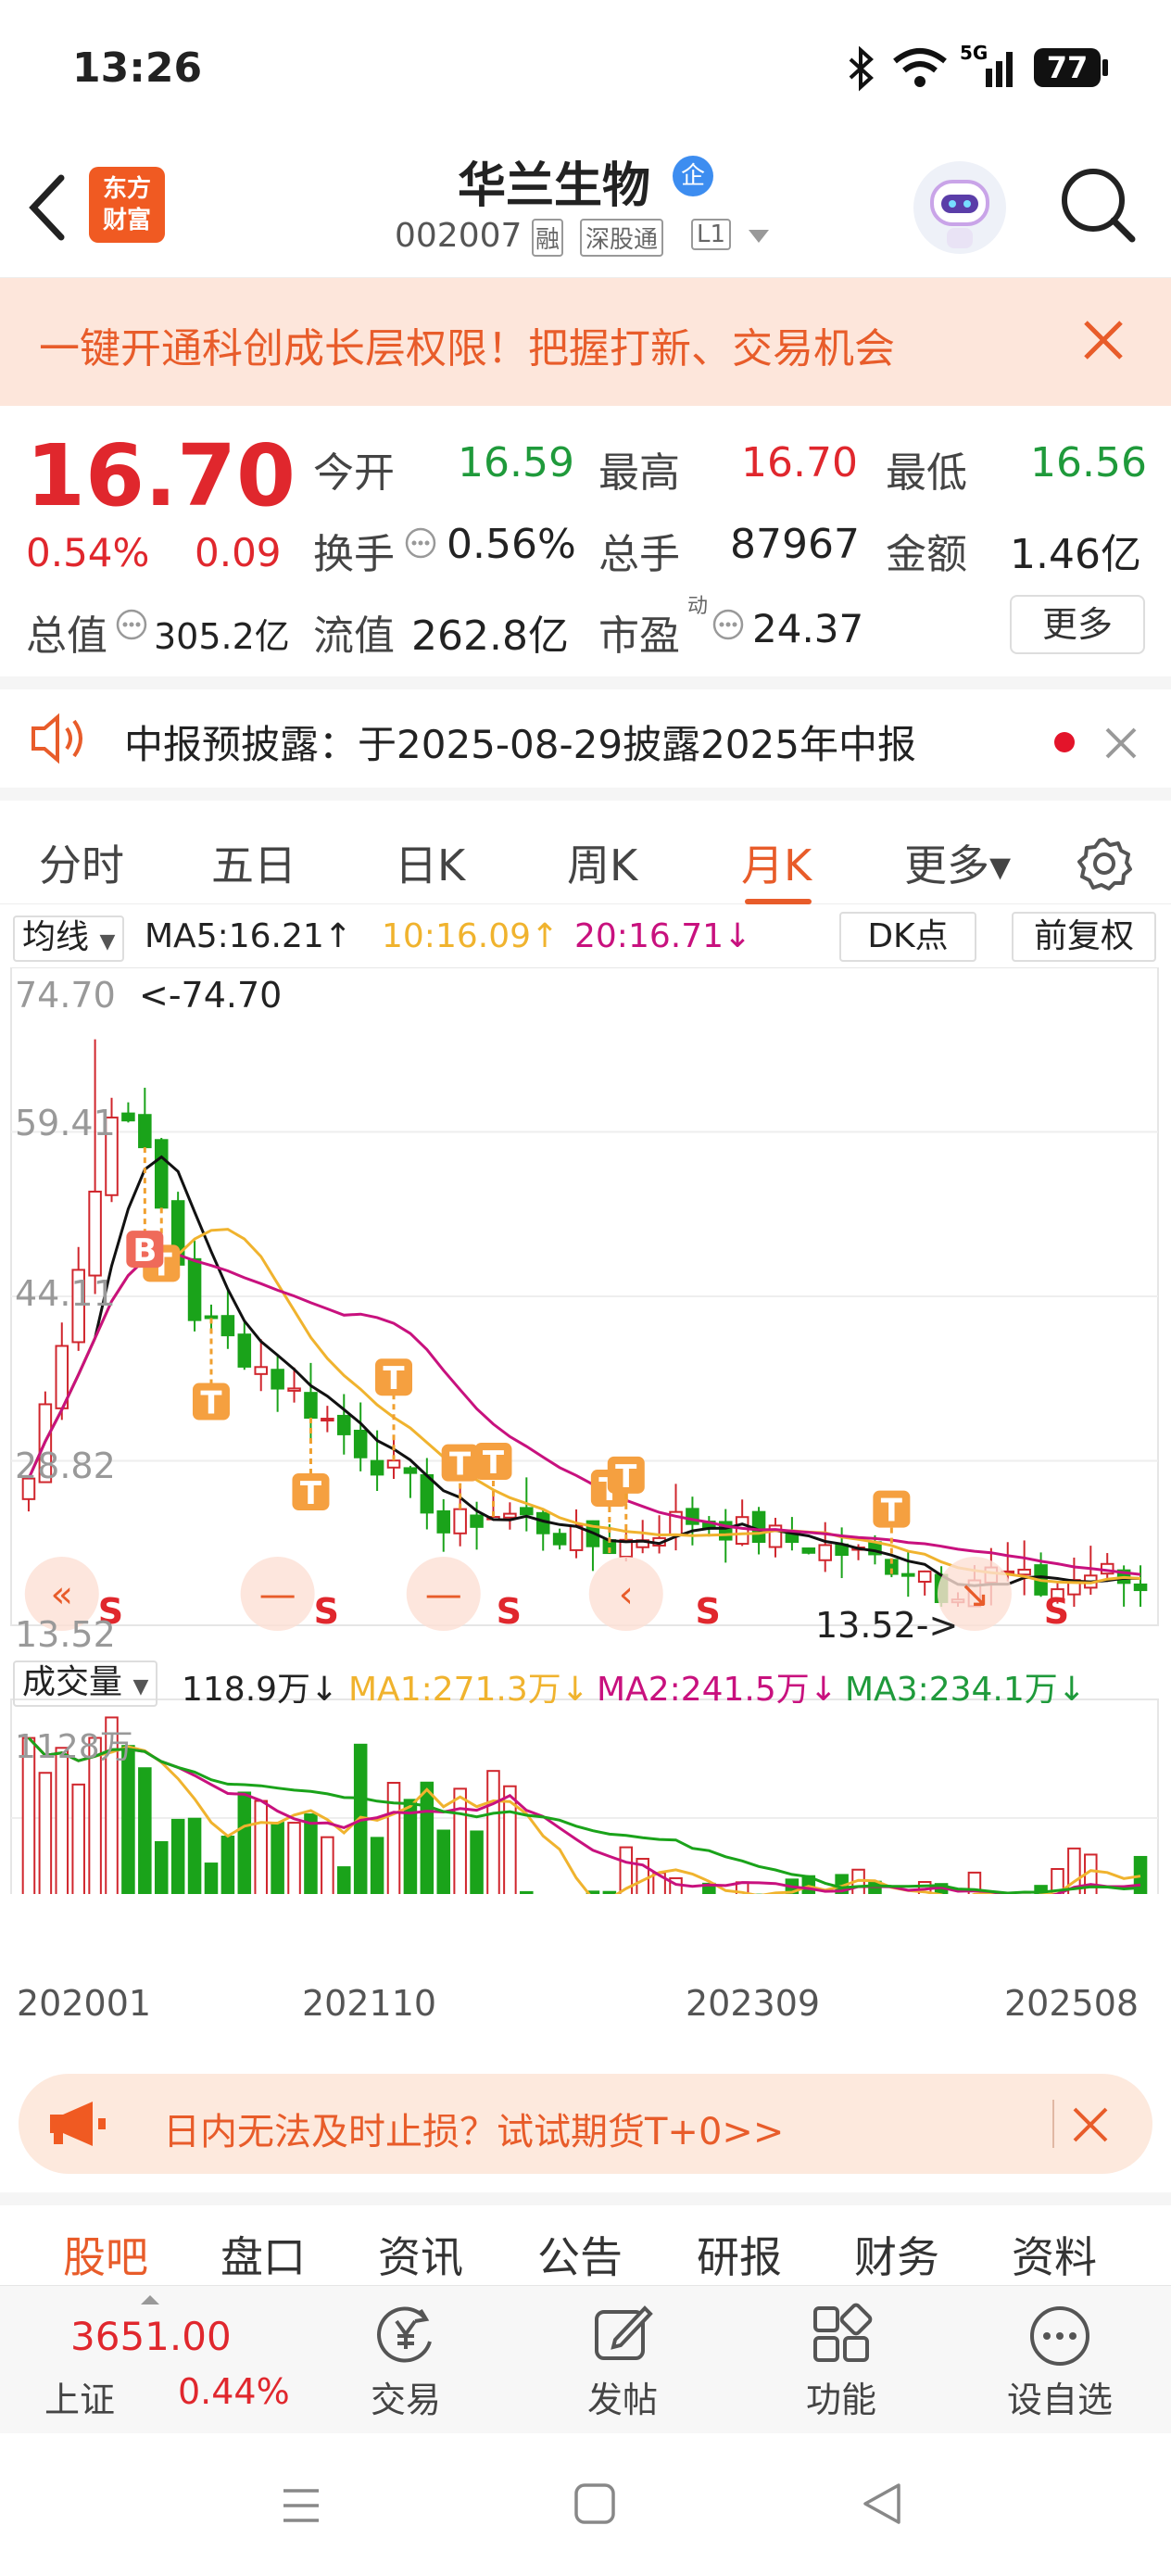  What do you see at coordinates (754, 2004) in the screenshot?
I see `x-axis-label: 202309` at bounding box center [754, 2004].